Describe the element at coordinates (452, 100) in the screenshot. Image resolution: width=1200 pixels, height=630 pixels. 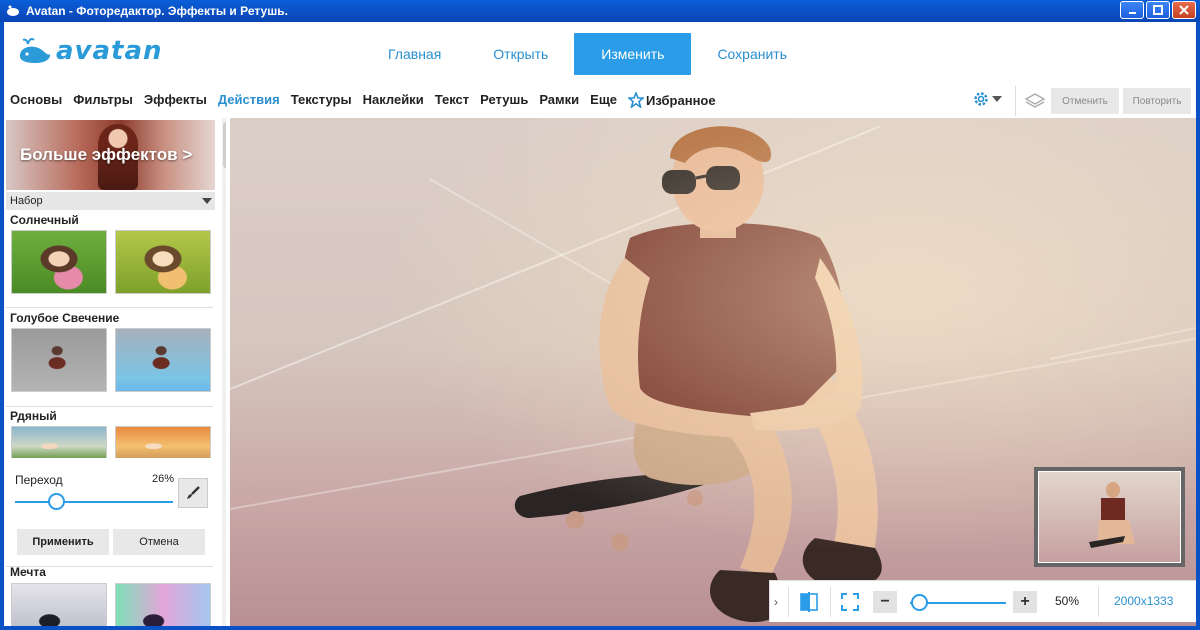
I see `menu-text: Текст` at that location.